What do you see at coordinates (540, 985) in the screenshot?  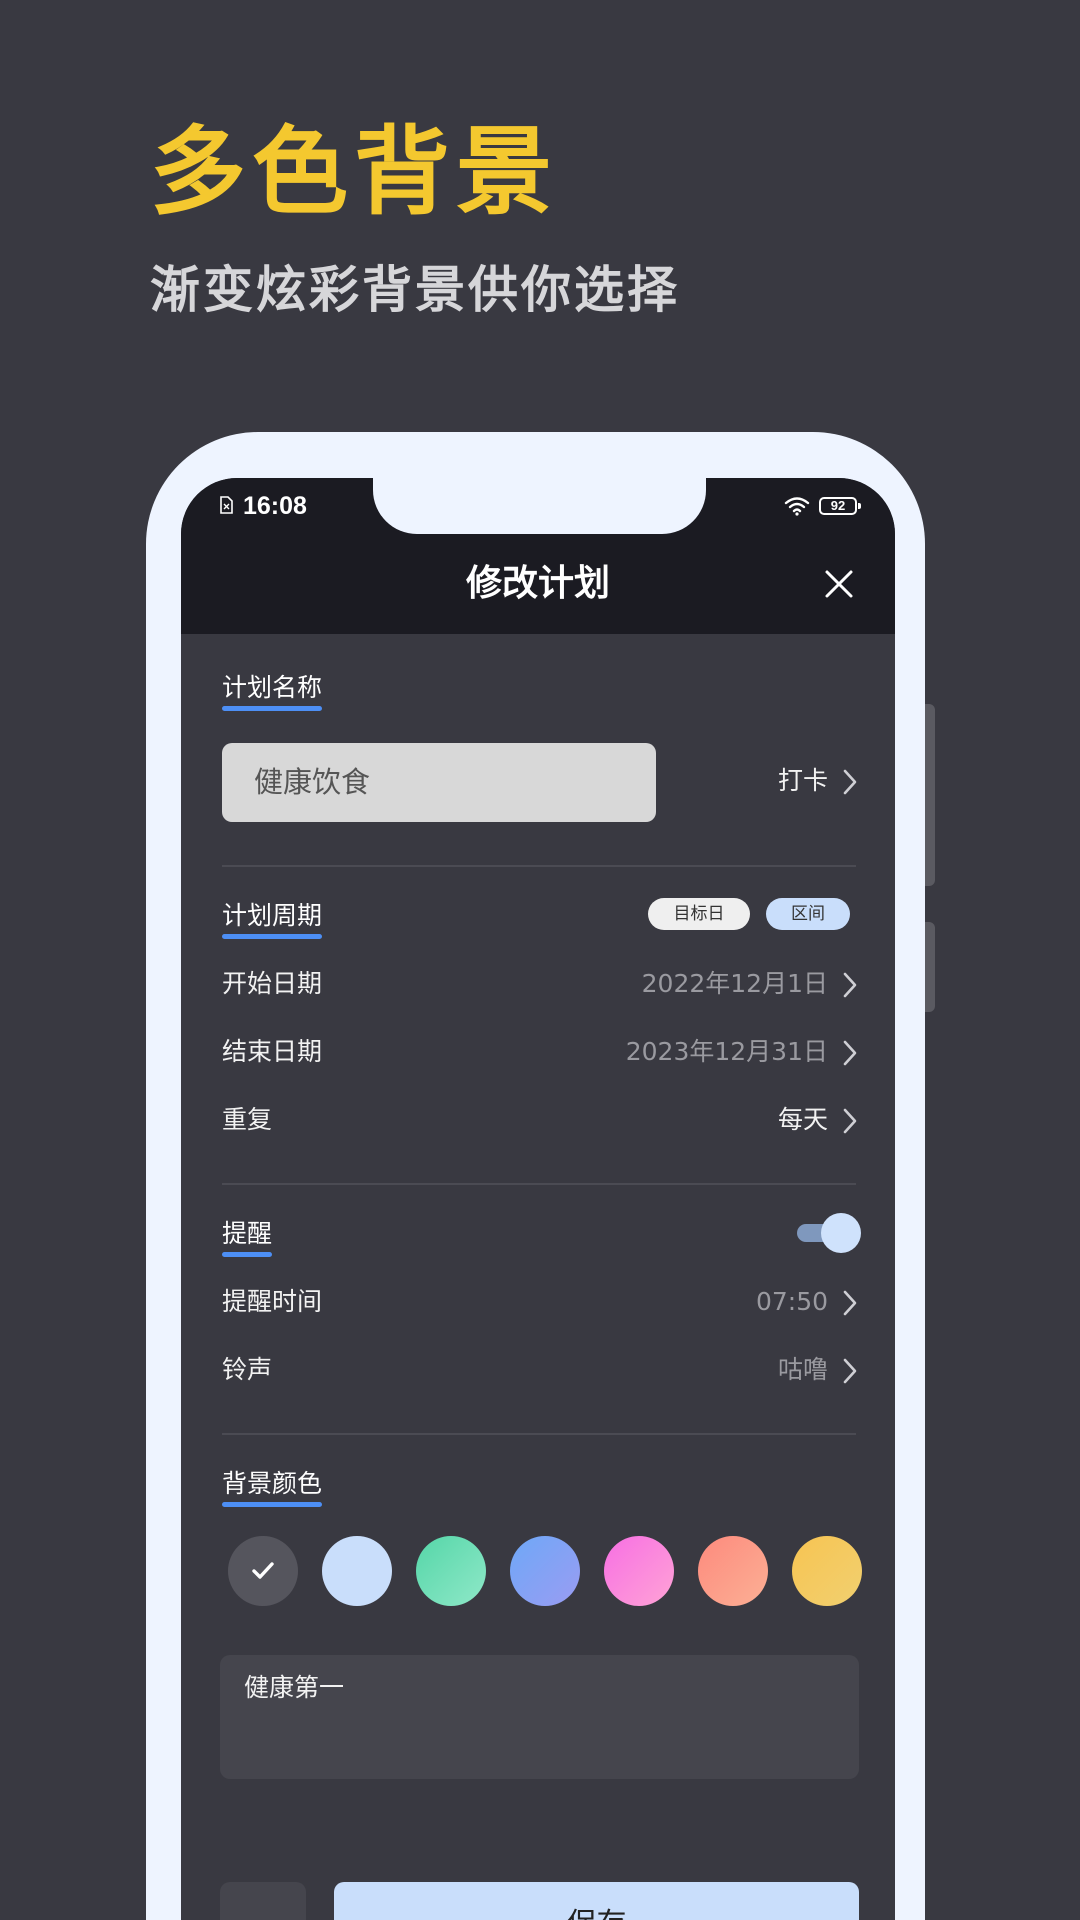 I see `start-date-row: 开始日期 2022年12月1日` at bounding box center [540, 985].